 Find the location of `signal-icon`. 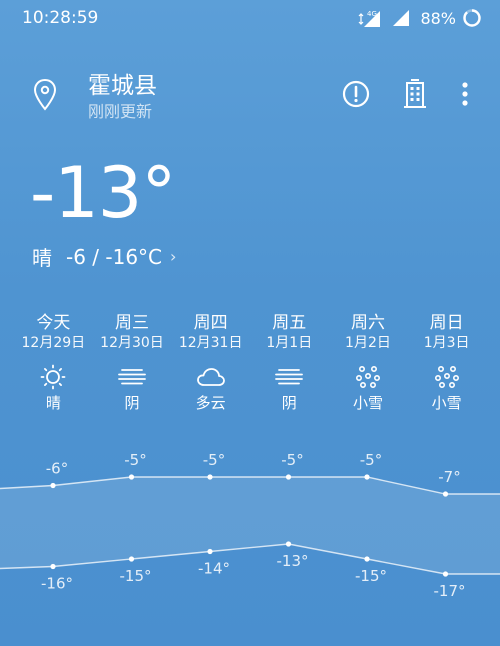

signal-icon is located at coordinates (401, 18).